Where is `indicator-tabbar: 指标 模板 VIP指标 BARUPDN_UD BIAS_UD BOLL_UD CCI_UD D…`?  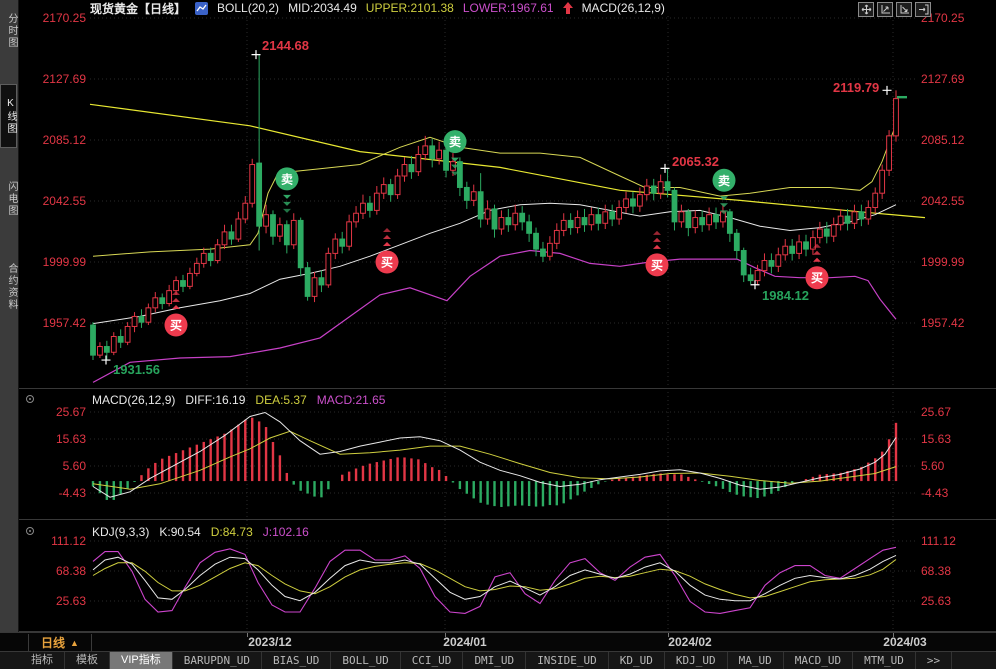 indicator-tabbar: 指标 模板 VIP指标 BARUPDN_UD BIAS_UD BOLL_UD CCI_UD D… is located at coordinates (498, 660).